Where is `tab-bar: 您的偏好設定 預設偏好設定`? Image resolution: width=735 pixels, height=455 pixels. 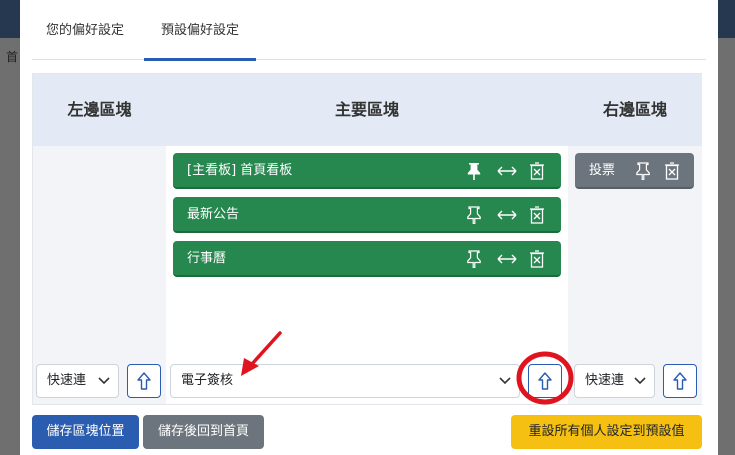
tab-bar: 您的偏好設定 預設偏好設定 is located at coordinates (369, 30).